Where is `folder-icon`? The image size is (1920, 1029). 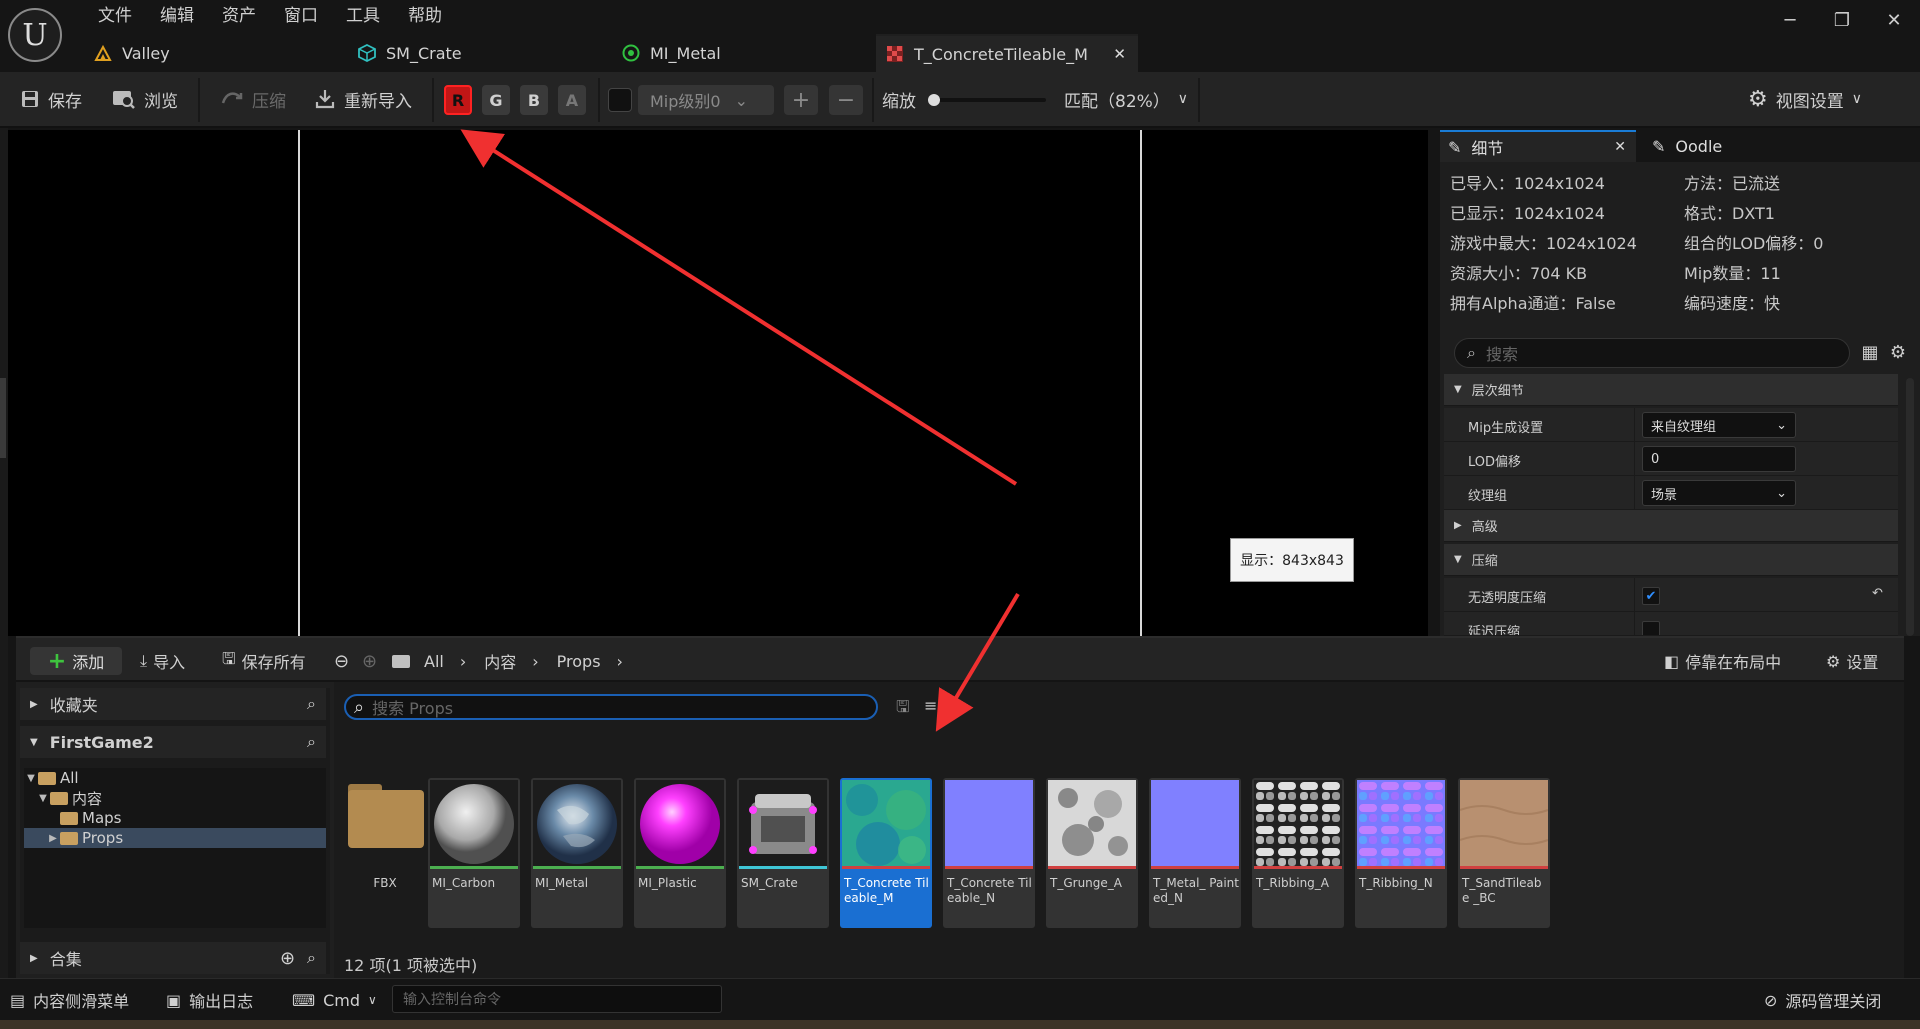
folder-icon is located at coordinates (386, 819).